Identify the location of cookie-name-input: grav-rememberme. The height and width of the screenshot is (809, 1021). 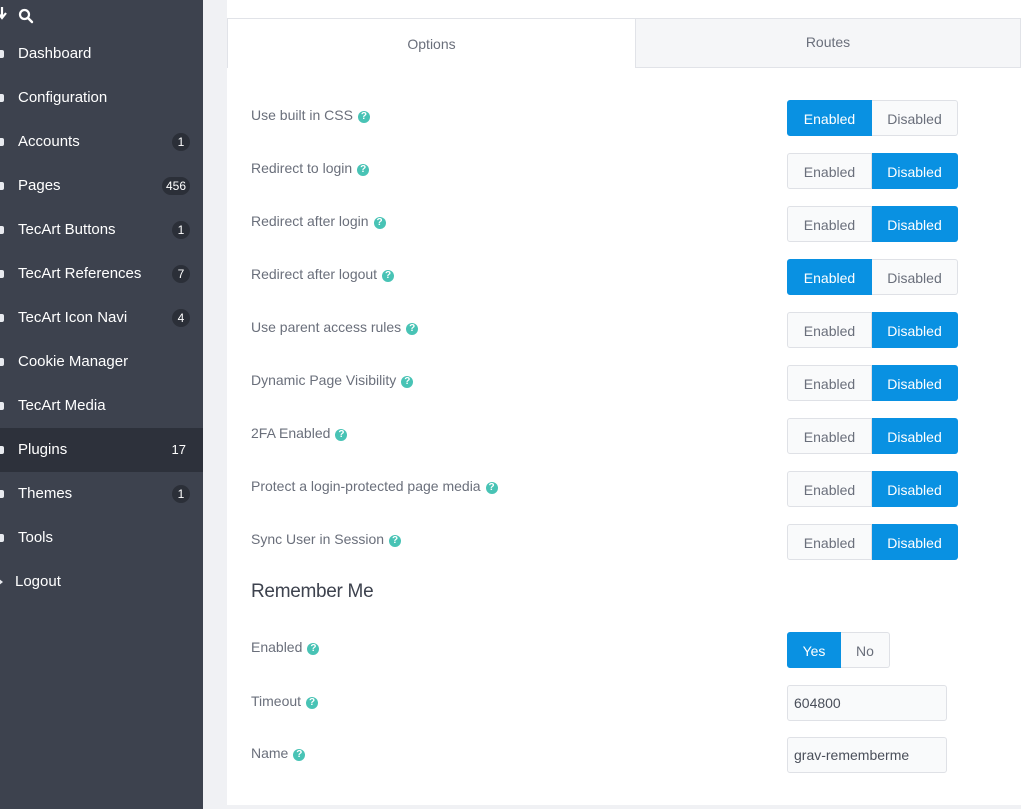
(867, 755).